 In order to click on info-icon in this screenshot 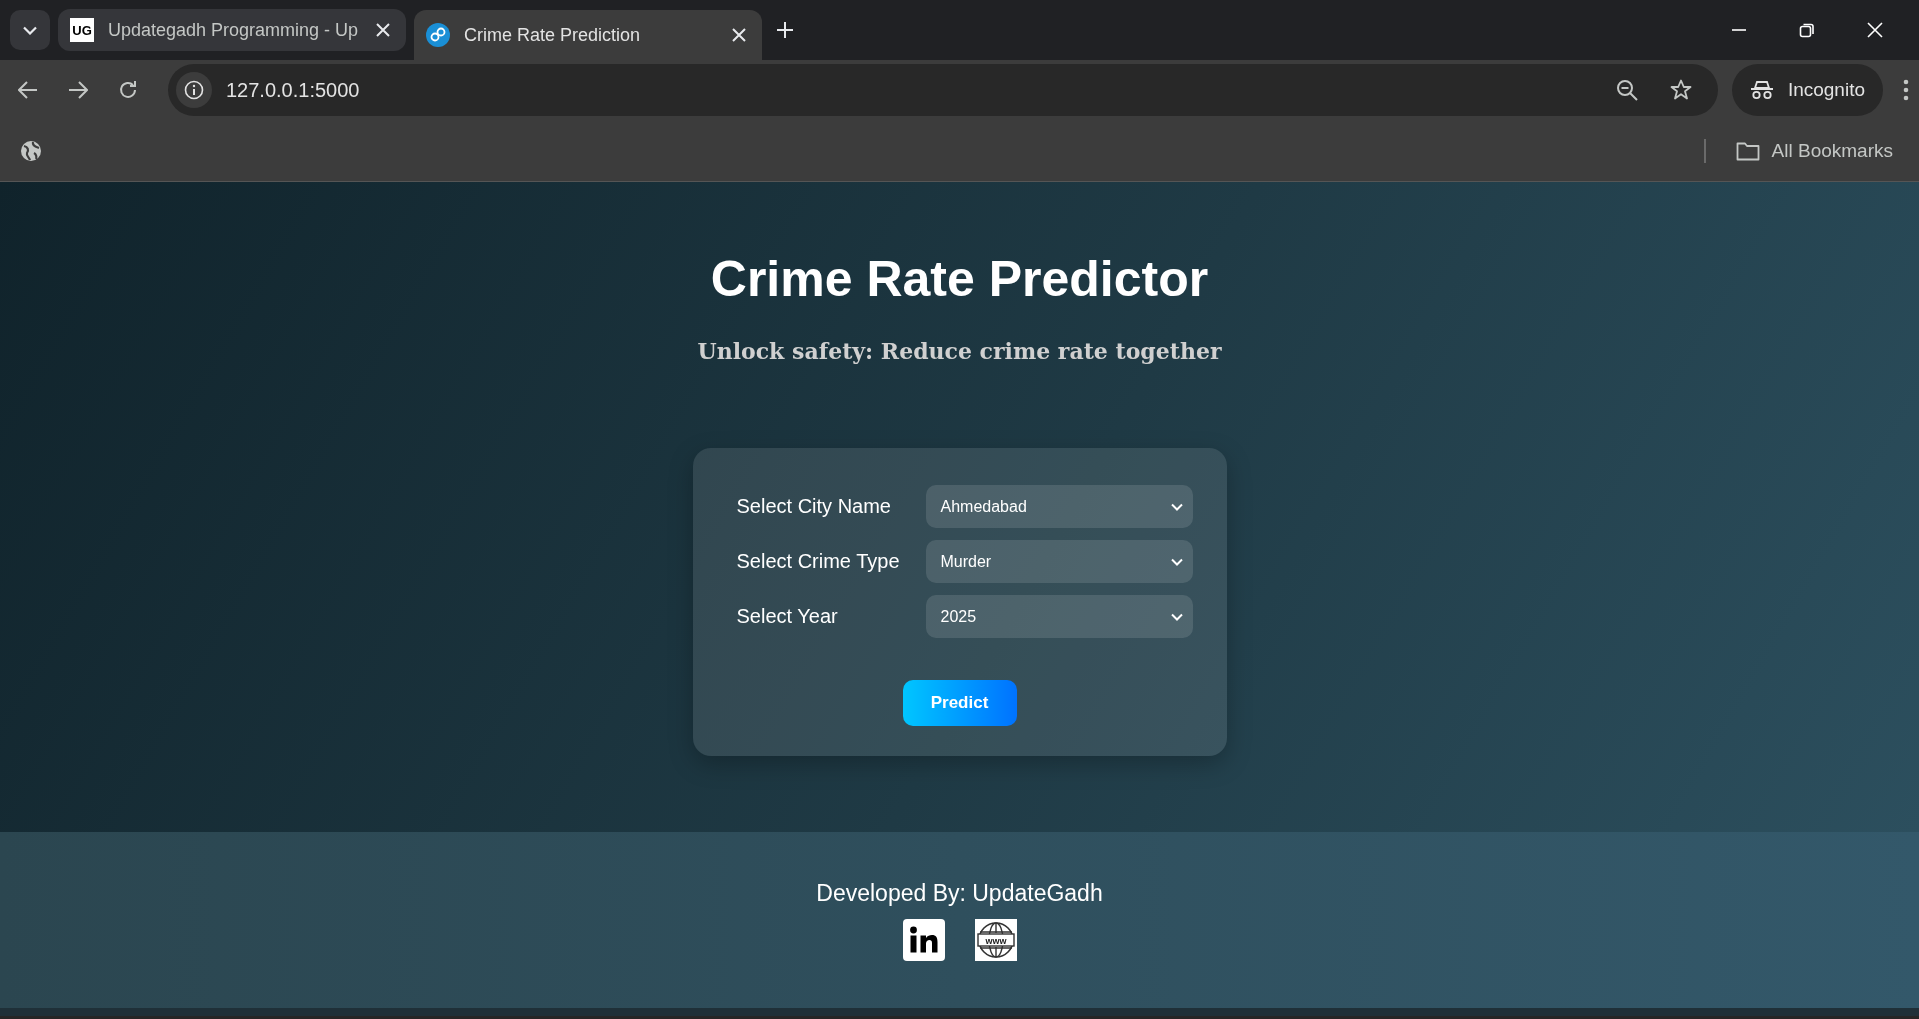, I will do `click(194, 90)`.